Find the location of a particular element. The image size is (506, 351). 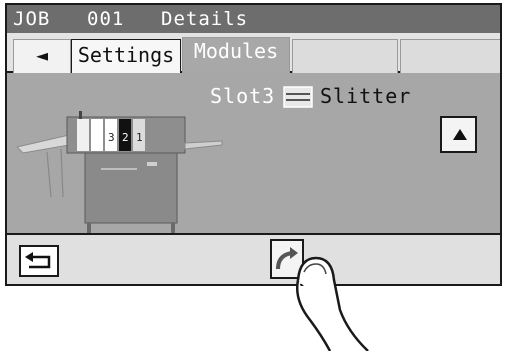

return-button is located at coordinates (39, 261).